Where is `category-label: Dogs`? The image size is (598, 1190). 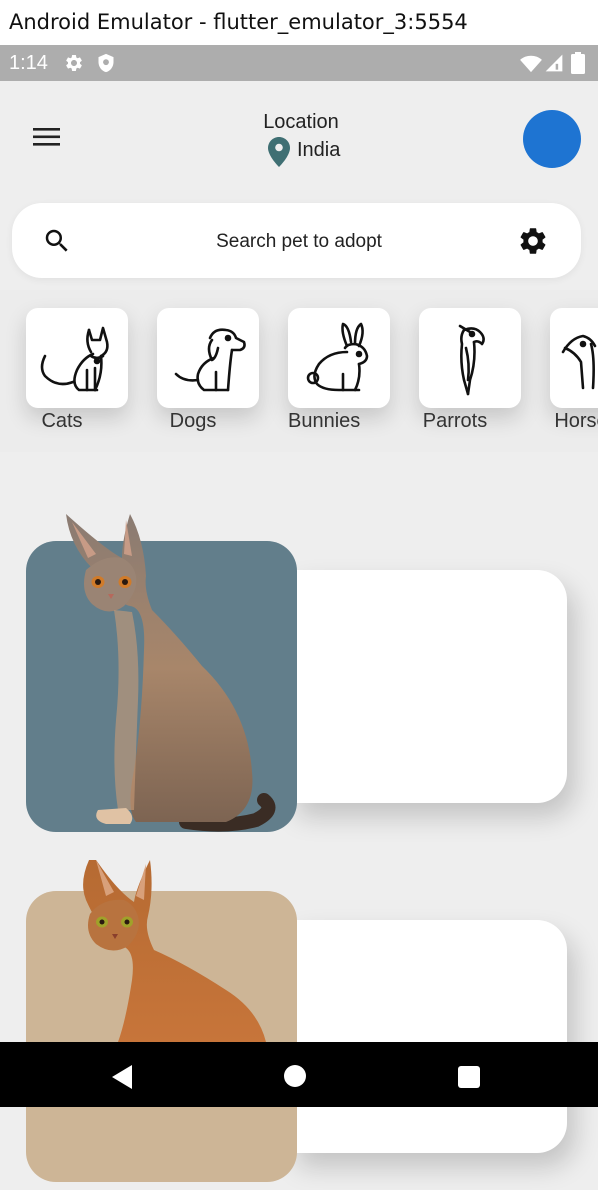
category-label: Dogs is located at coordinates (193, 421).